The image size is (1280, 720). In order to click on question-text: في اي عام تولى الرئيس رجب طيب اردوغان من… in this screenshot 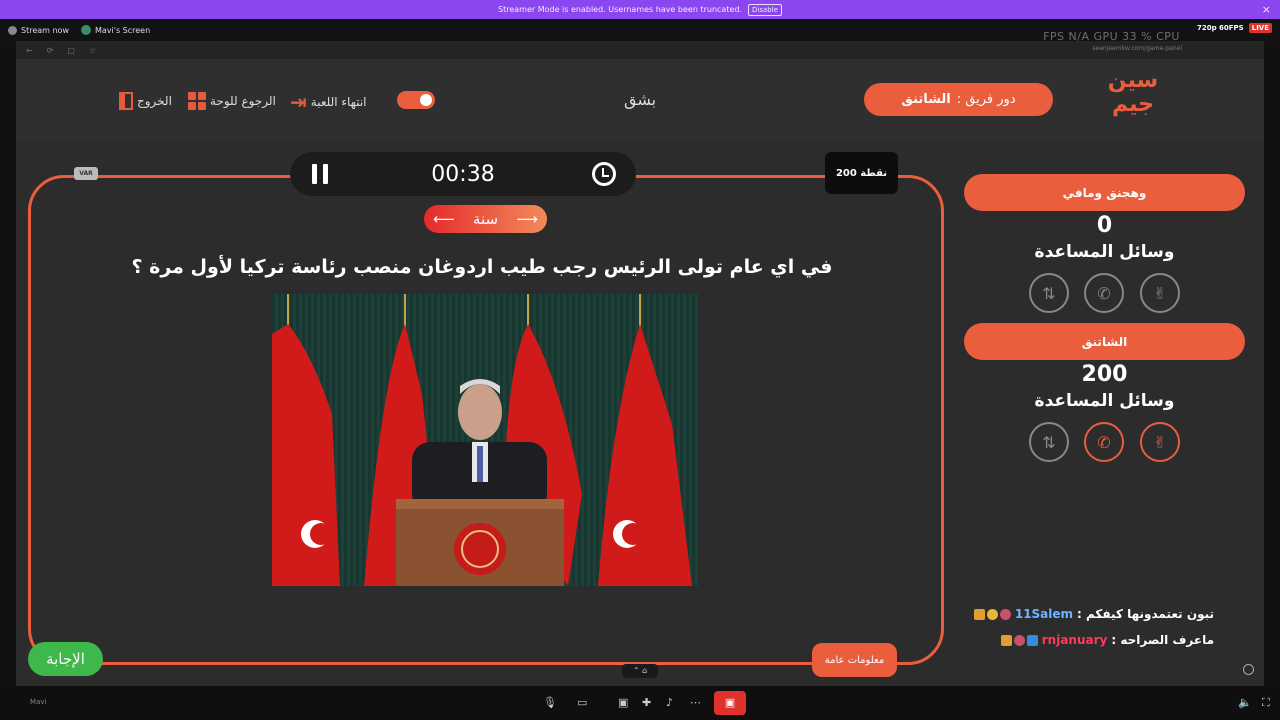, I will do `click(482, 267)`.